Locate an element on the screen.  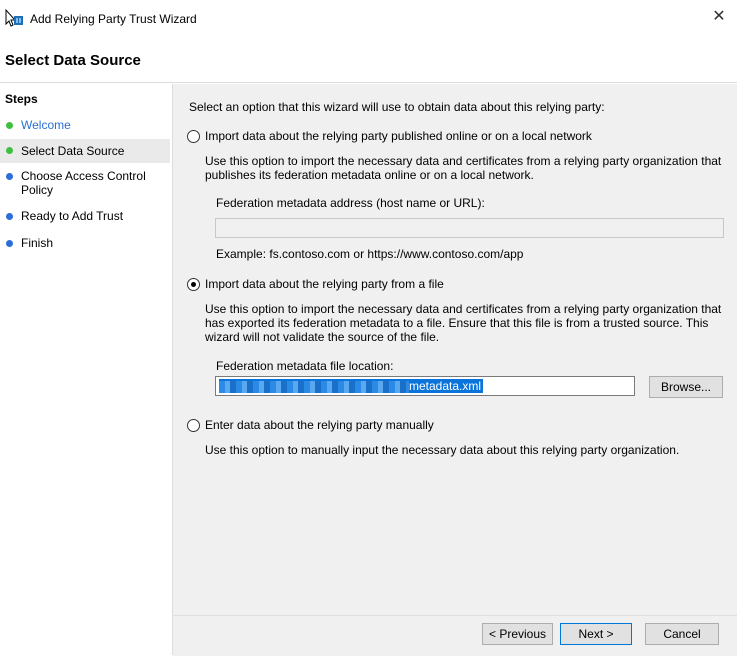
metadata-file-input: metadata.xml is located at coordinates (425, 386).